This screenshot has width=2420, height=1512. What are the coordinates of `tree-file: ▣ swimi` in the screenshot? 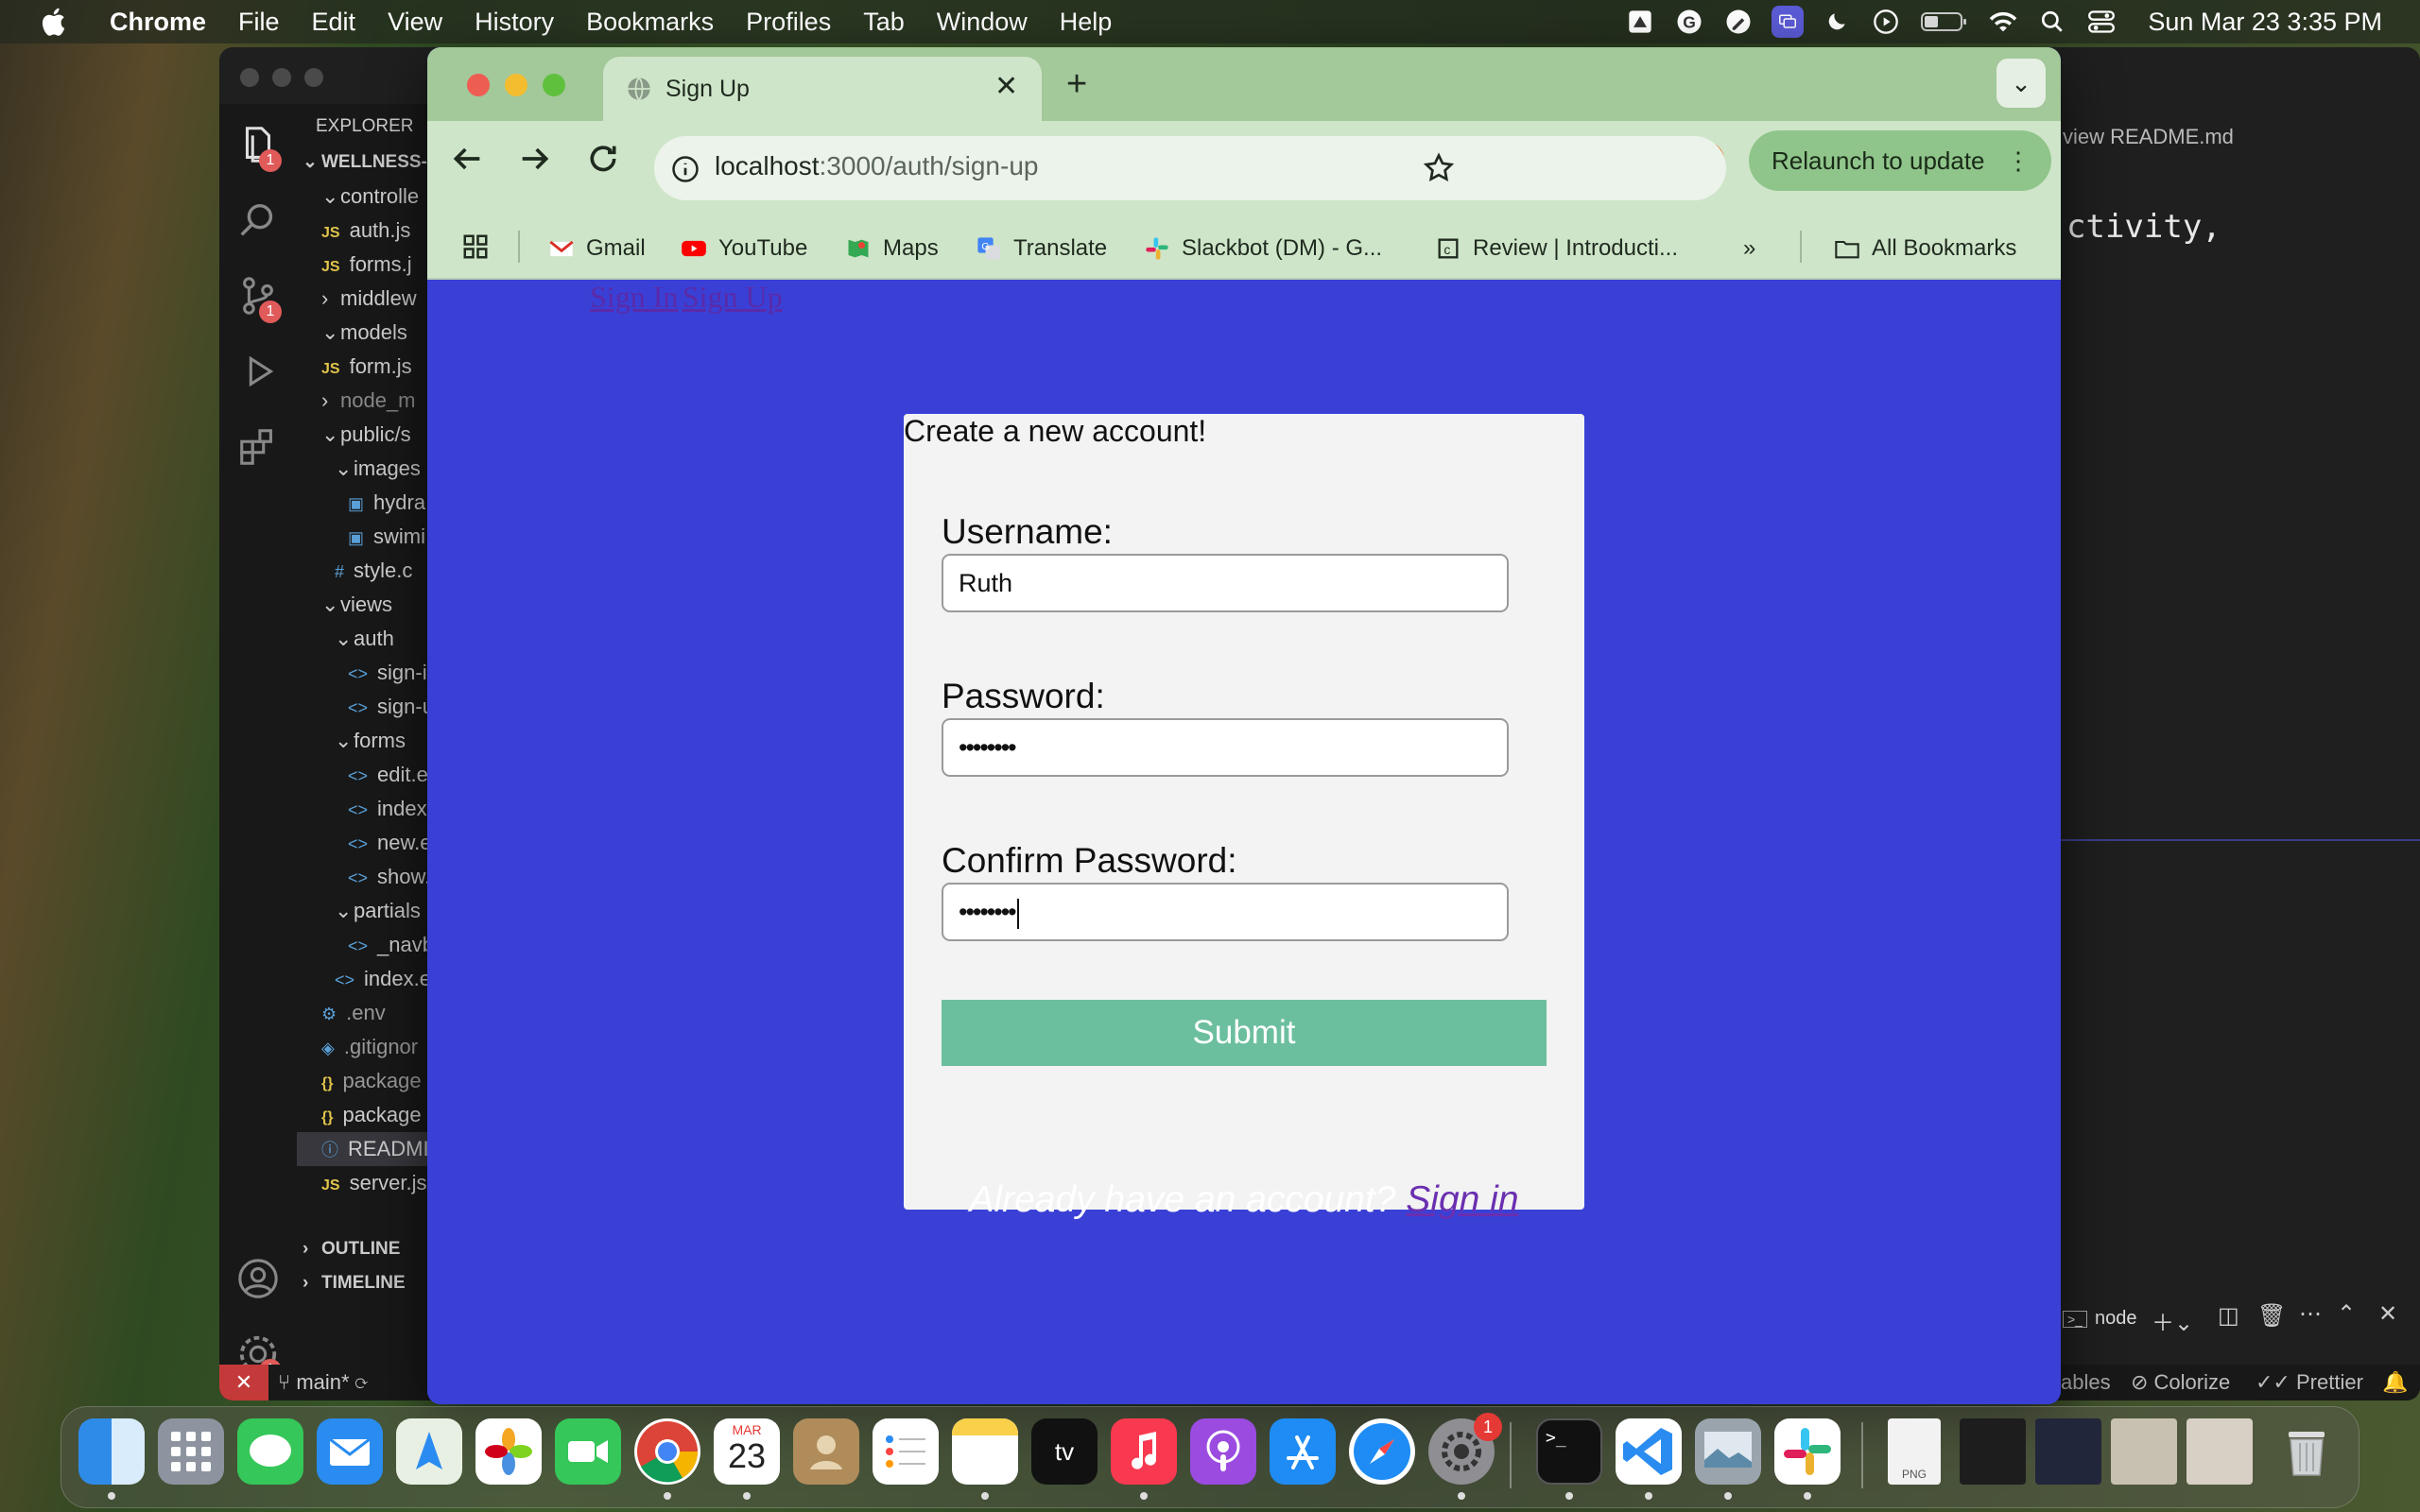 It's located at (386, 537).